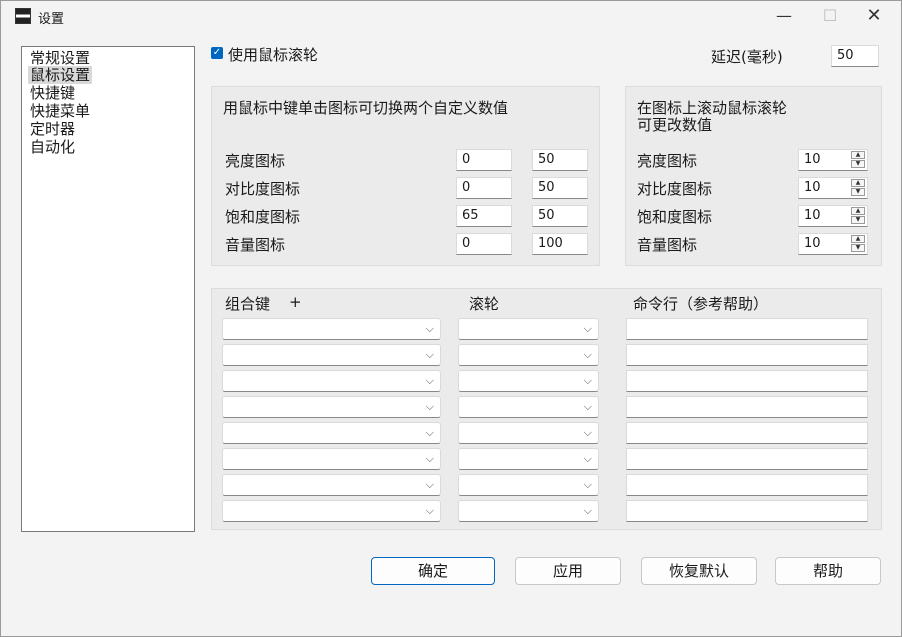 The width and height of the screenshot is (902, 637). What do you see at coordinates (701, 304) in the screenshot?
I see `col-header-command: 命令行（参考帮助）` at bounding box center [701, 304].